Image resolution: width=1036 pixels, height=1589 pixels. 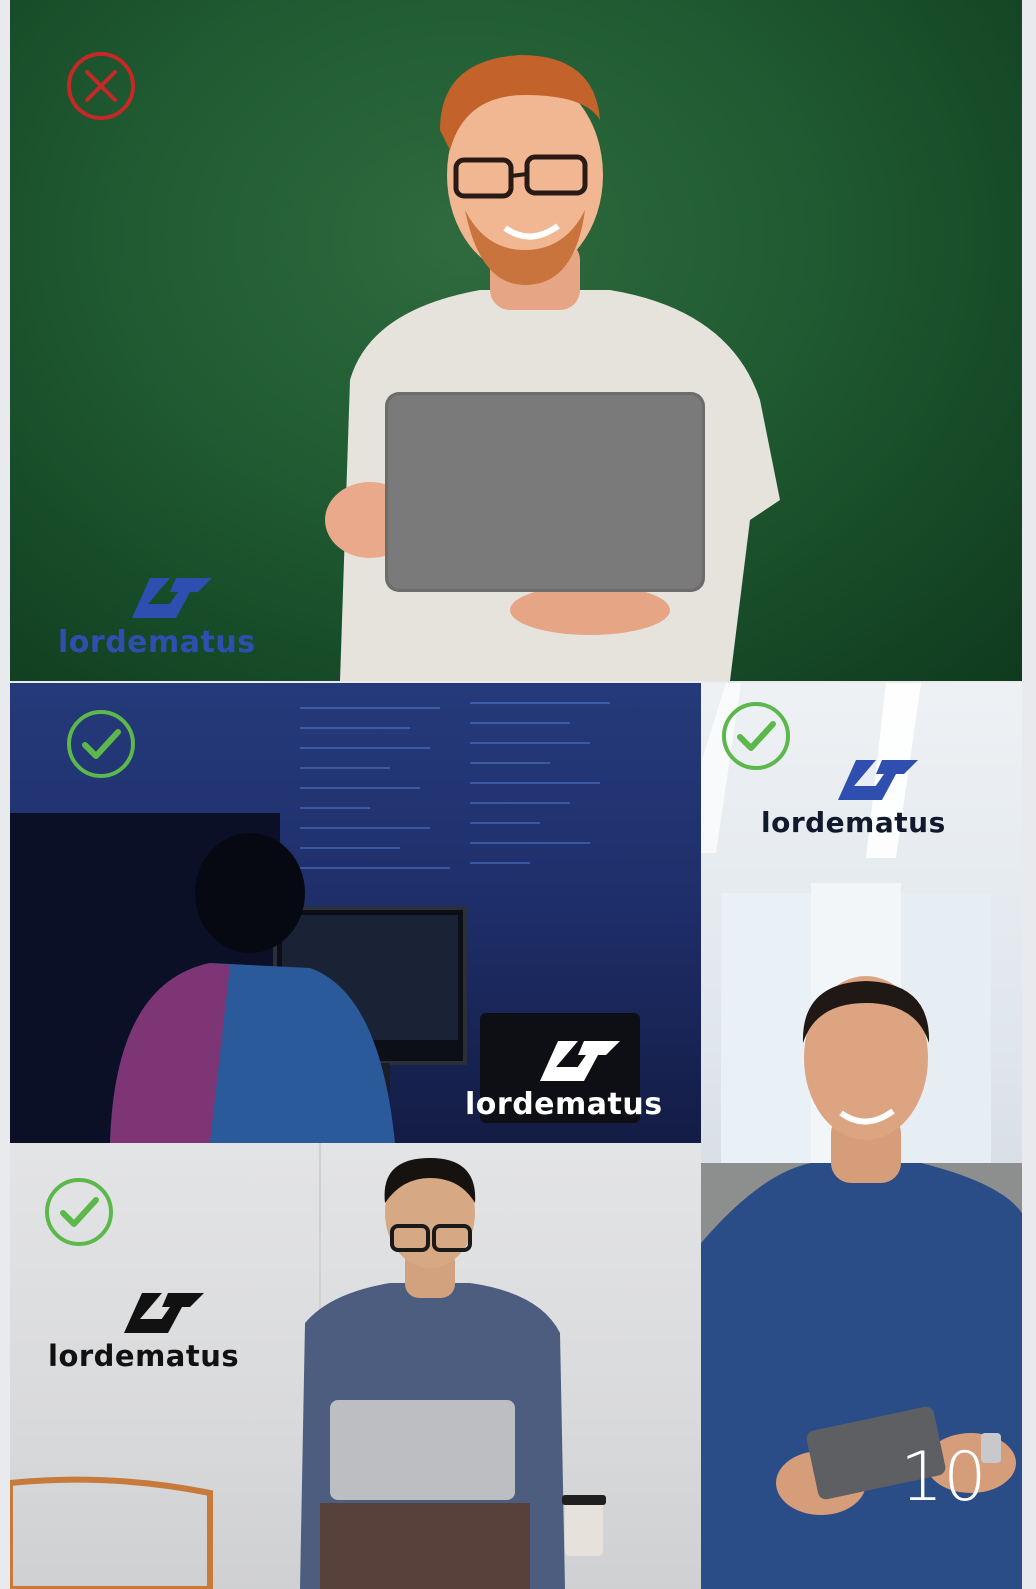 What do you see at coordinates (101, 86) in the screenshot?
I see `status-cross-icon` at bounding box center [101, 86].